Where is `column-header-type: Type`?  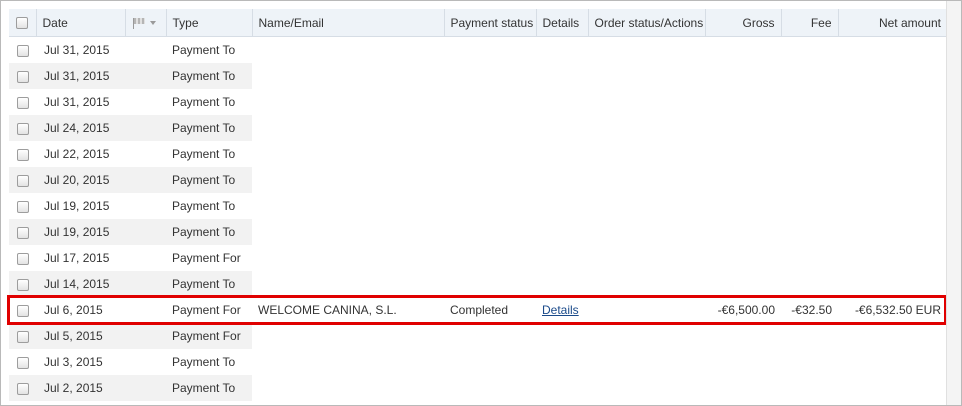 column-header-type: Type is located at coordinates (208, 23).